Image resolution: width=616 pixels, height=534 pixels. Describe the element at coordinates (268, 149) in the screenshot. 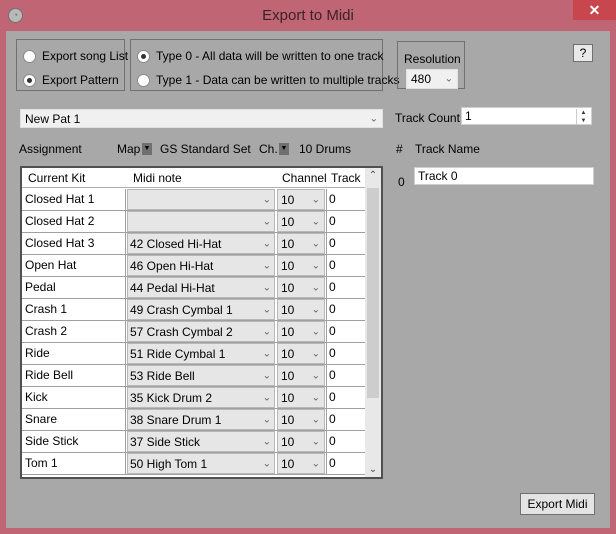

I see `channel-label: Ch.` at that location.